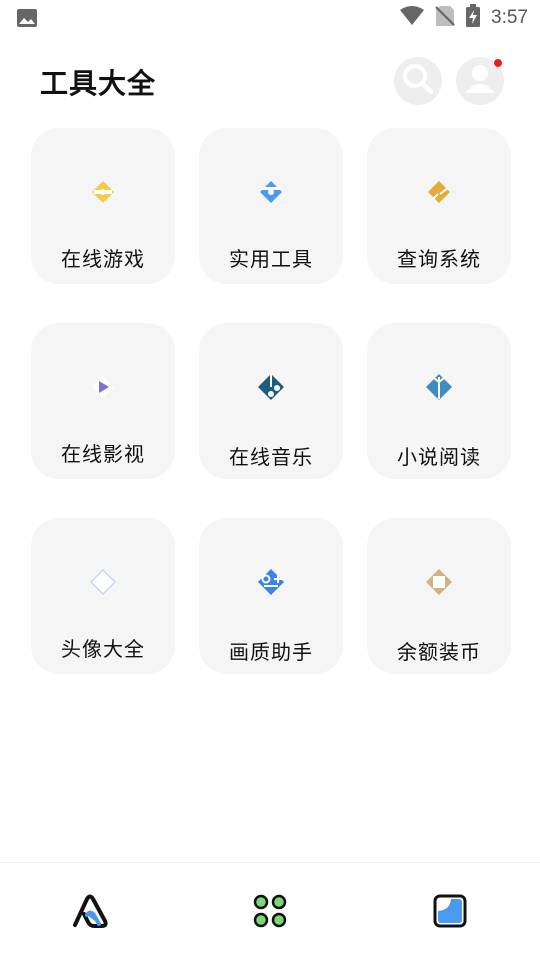 Image resolution: width=540 pixels, height=960 pixels. I want to click on category-card-online-music: 在线音乐, so click(271, 401).